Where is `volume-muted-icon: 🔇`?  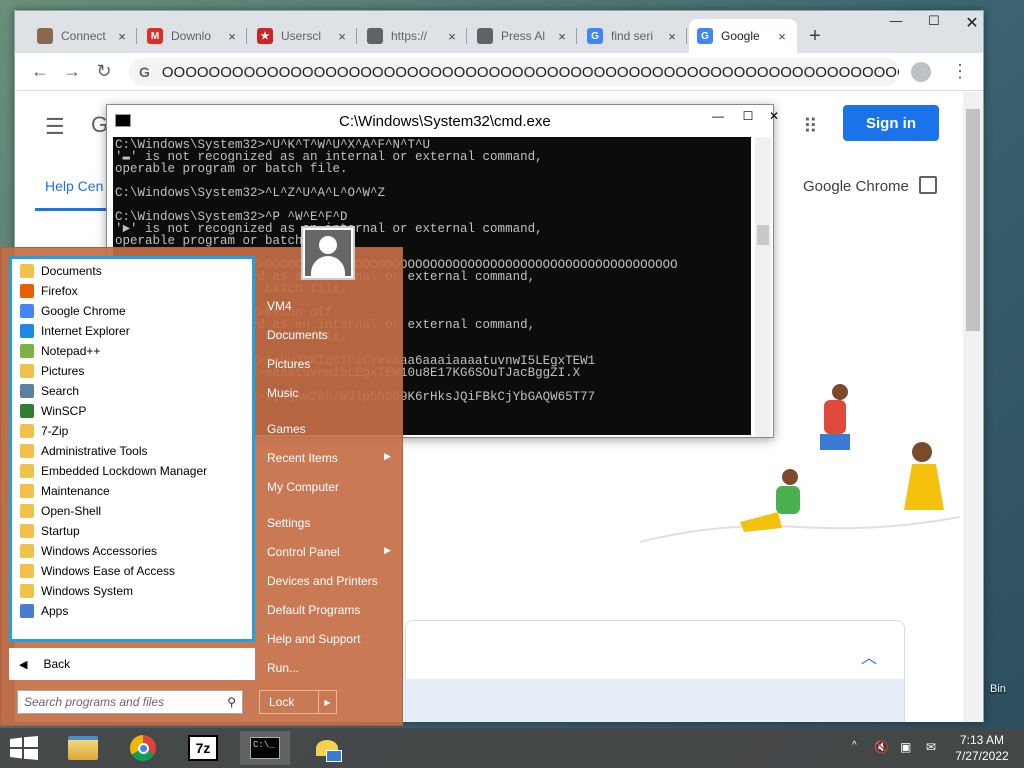 volume-muted-icon: 🔇 is located at coordinates (881, 747).